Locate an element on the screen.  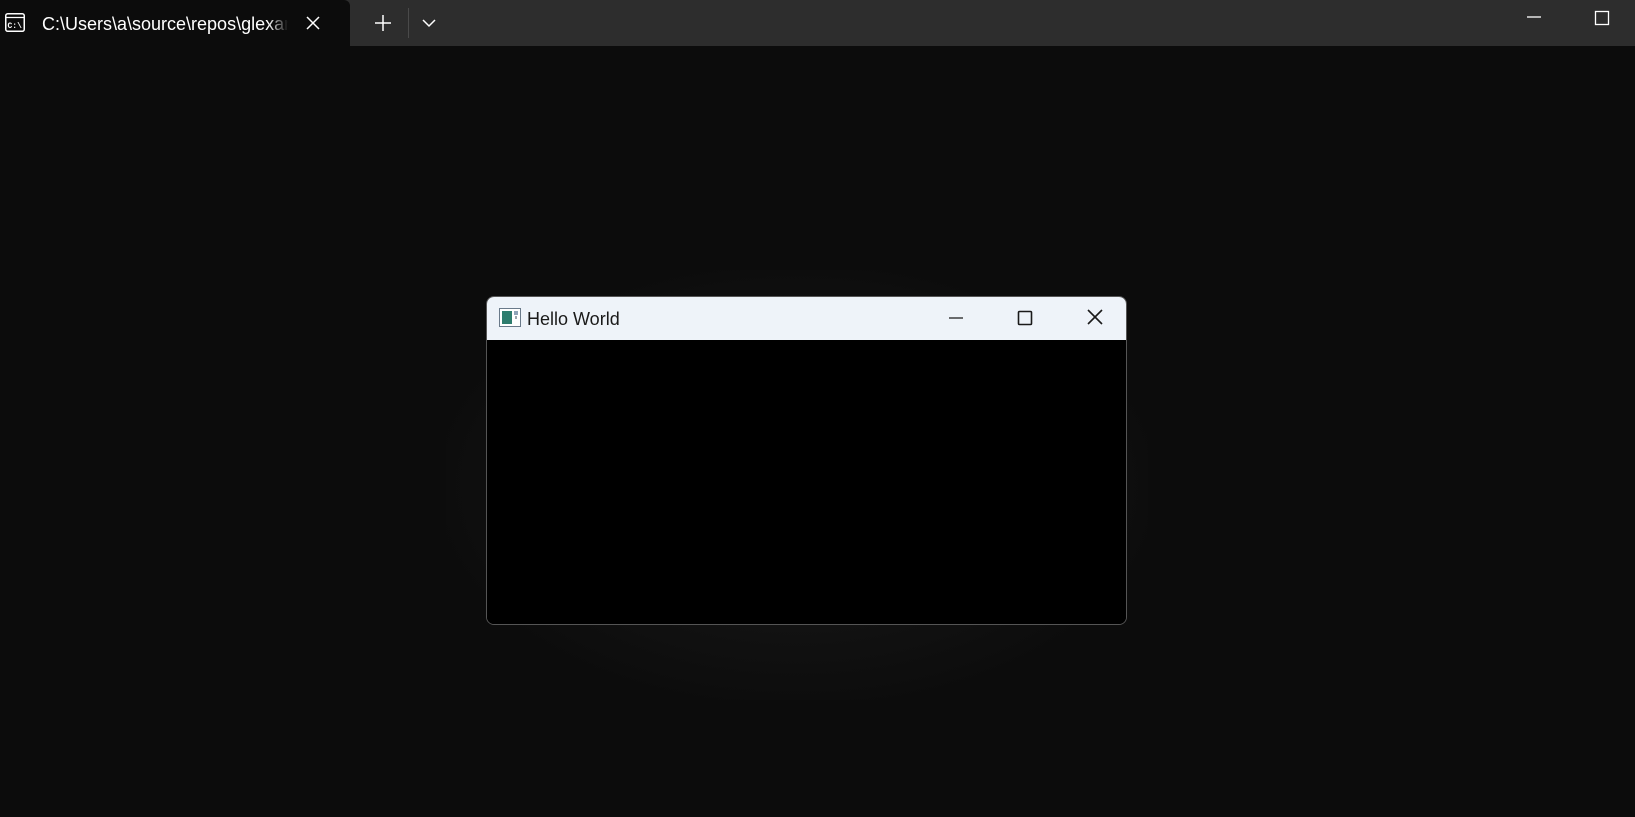
tab-terminal: C:\ C:\Users\a\source\repos\glexample is located at coordinates (175, 23).